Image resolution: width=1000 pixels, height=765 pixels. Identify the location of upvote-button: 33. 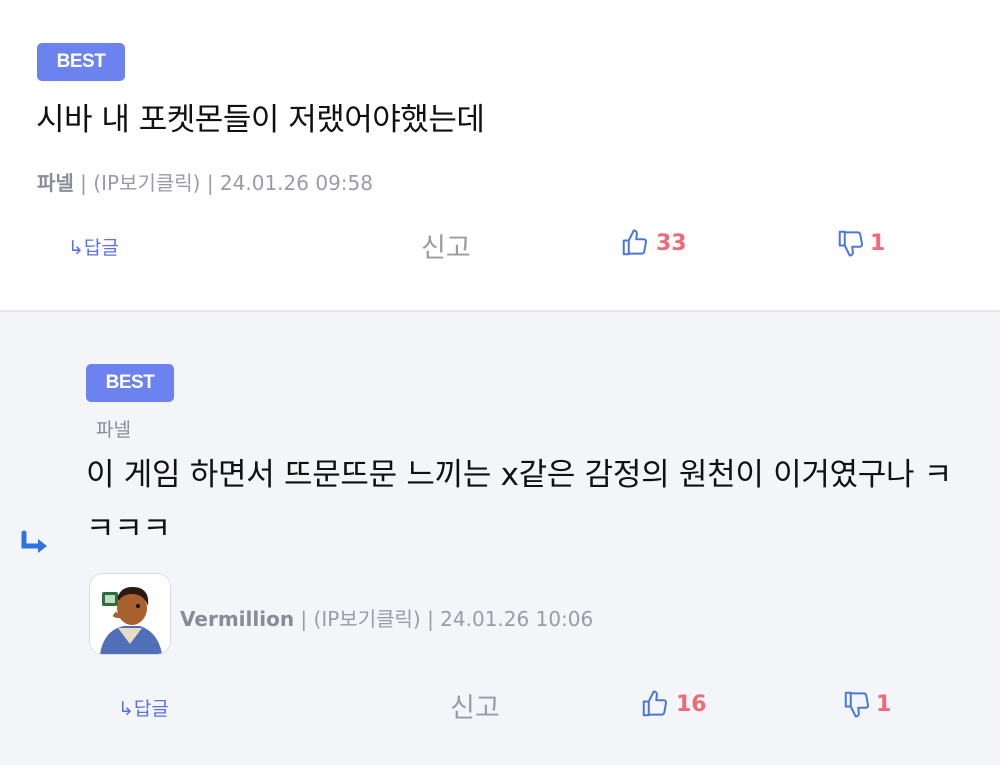
(653, 243).